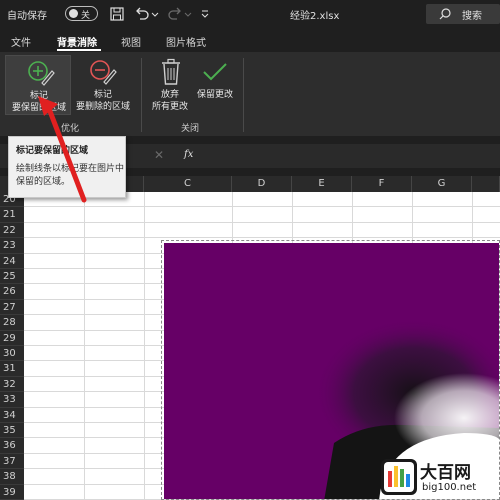  I want to click on save-icon, so click(117, 14).